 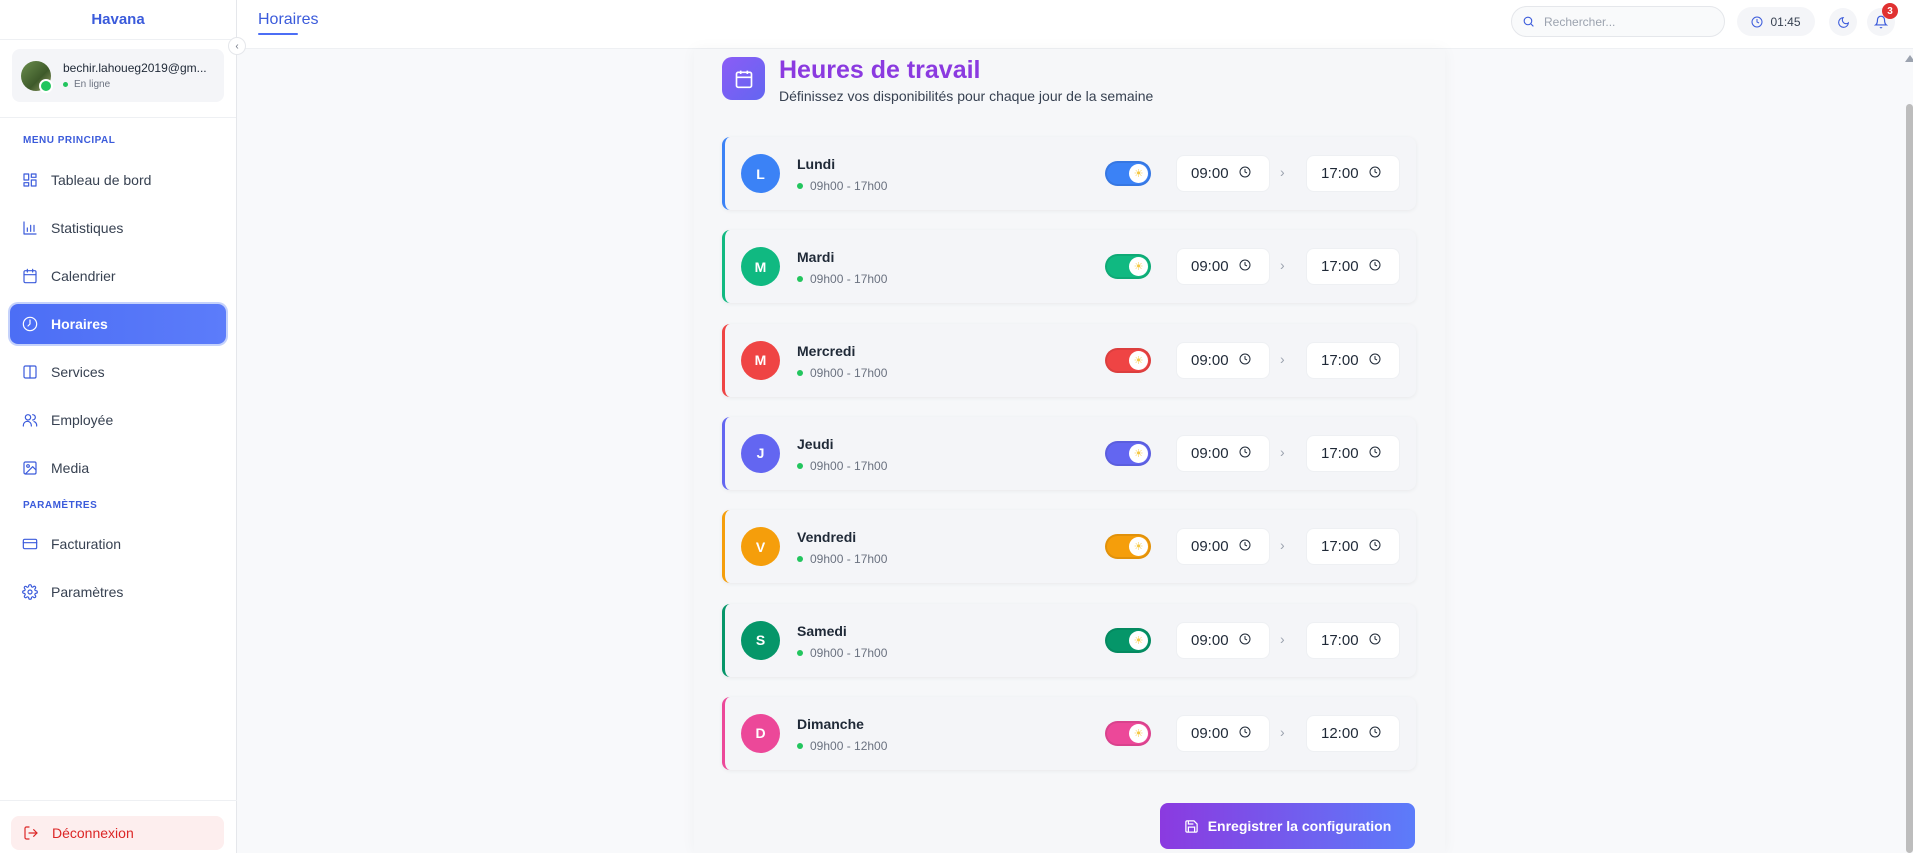 What do you see at coordinates (86, 544) in the screenshot?
I see `sidebar-item-label: Facturation` at bounding box center [86, 544].